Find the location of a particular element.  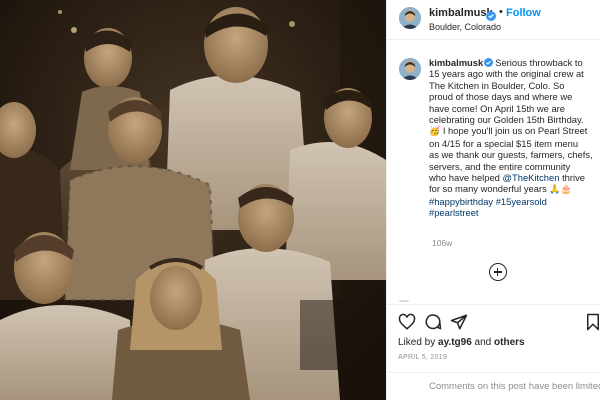

bookmark-icon is located at coordinates (592, 322).